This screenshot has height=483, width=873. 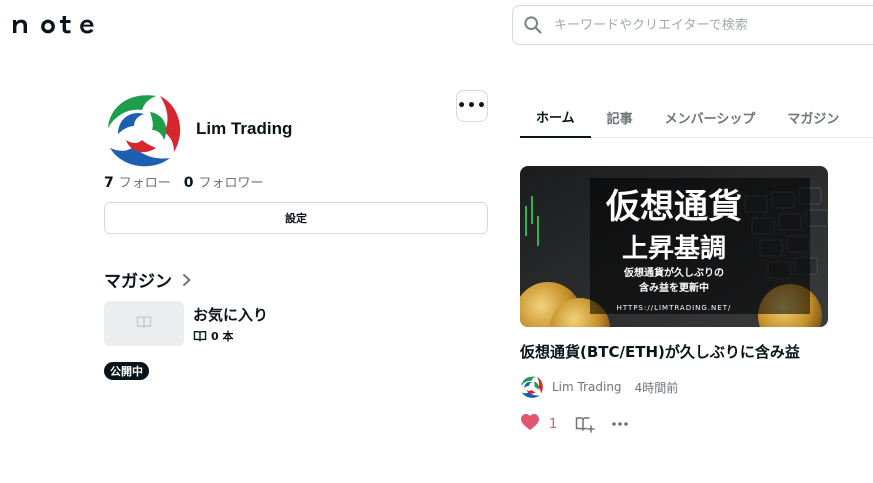 What do you see at coordinates (555, 117) in the screenshot?
I see `tab-home: ホーム` at bounding box center [555, 117].